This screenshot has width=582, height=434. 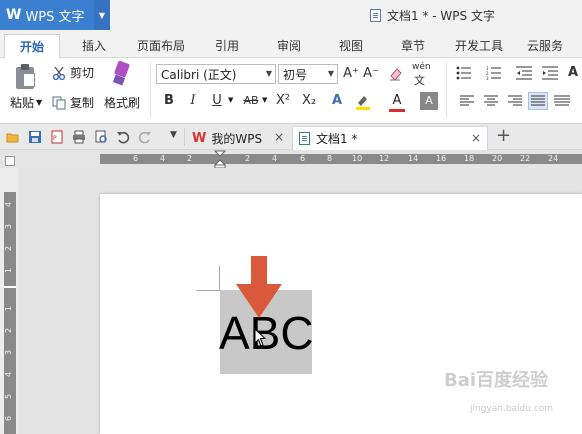 What do you see at coordinates (10, 313) in the screenshot?
I see `vertical-ruler: 4 3 2 1 1 2 3 4 5 6` at bounding box center [10, 313].